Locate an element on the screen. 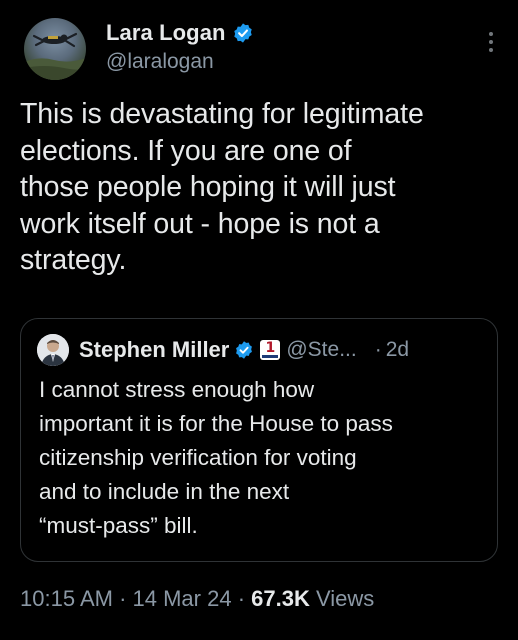  tweet-time: 10:15 AM is located at coordinates (66, 598).